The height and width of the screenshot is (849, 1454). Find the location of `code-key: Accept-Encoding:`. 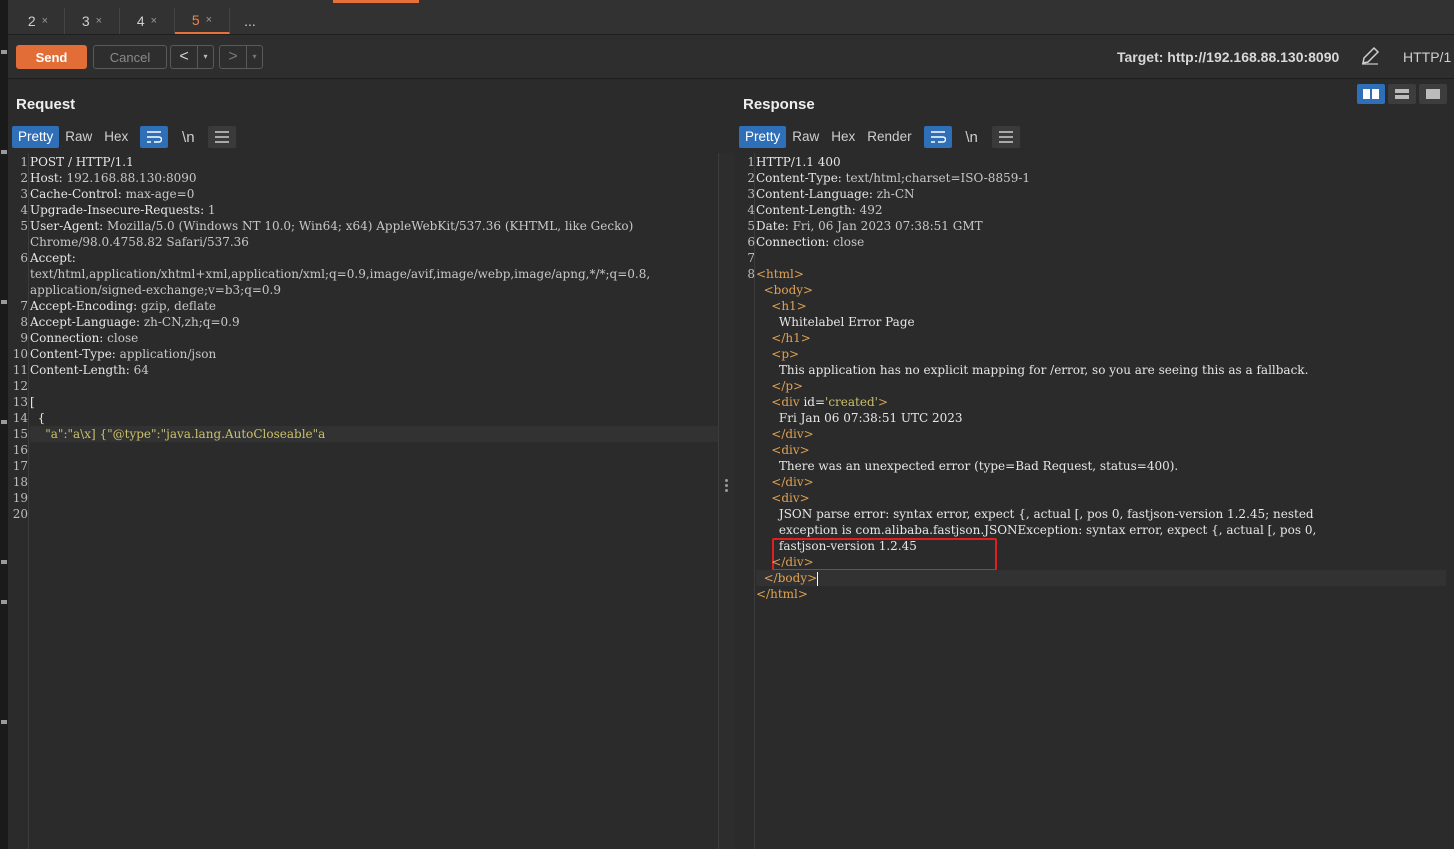

code-key: Accept-Encoding: is located at coordinates (85, 306).